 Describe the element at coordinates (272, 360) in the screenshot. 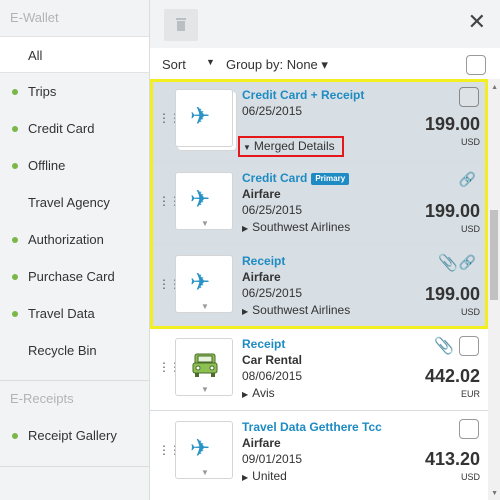

I see `item-category: Car Rental` at that location.